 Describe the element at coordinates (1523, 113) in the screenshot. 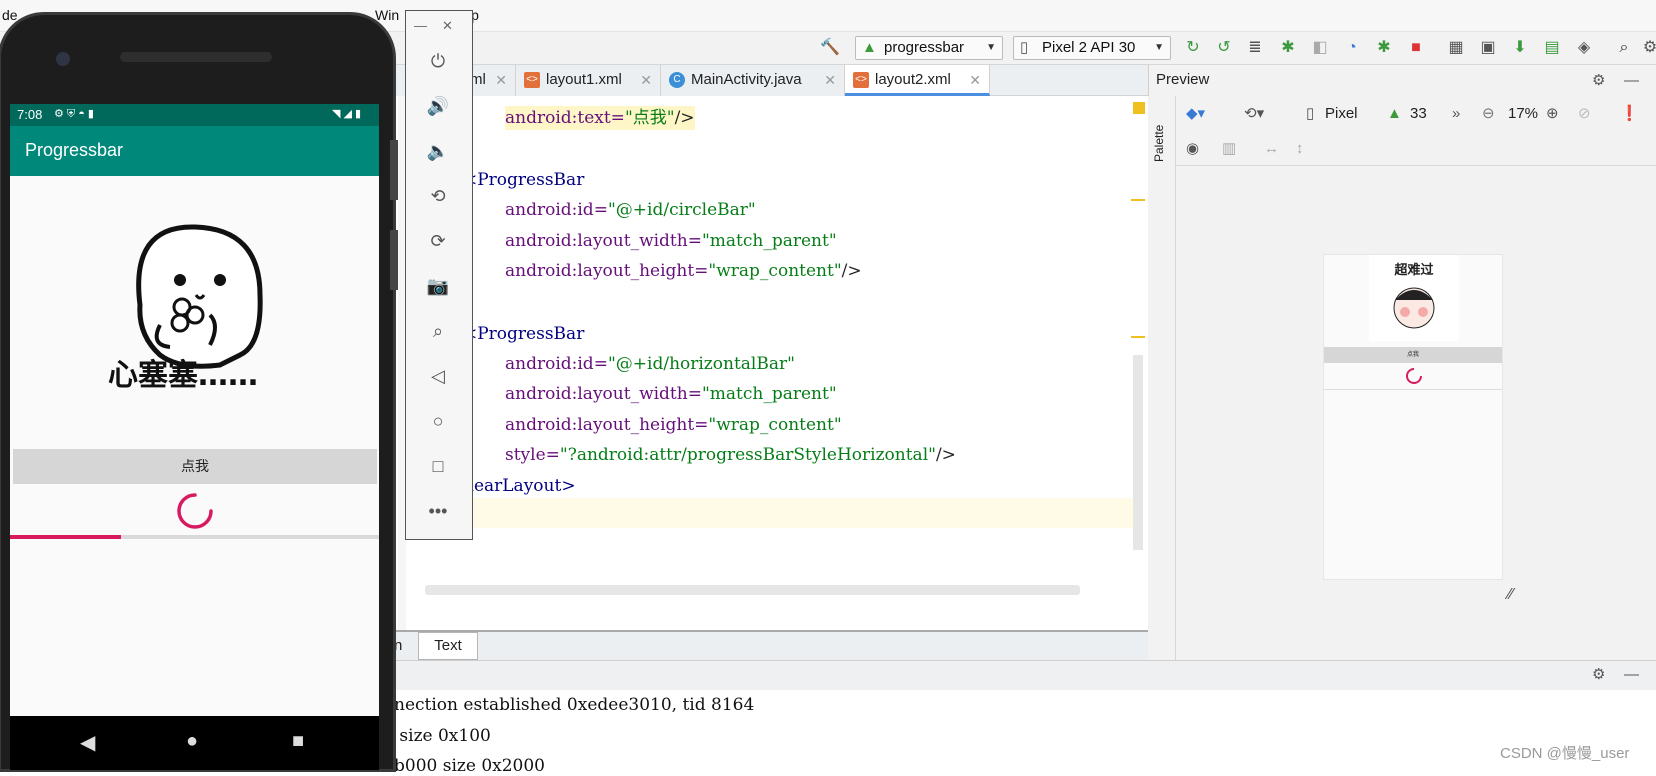

I see `zoom-level: 17%` at that location.